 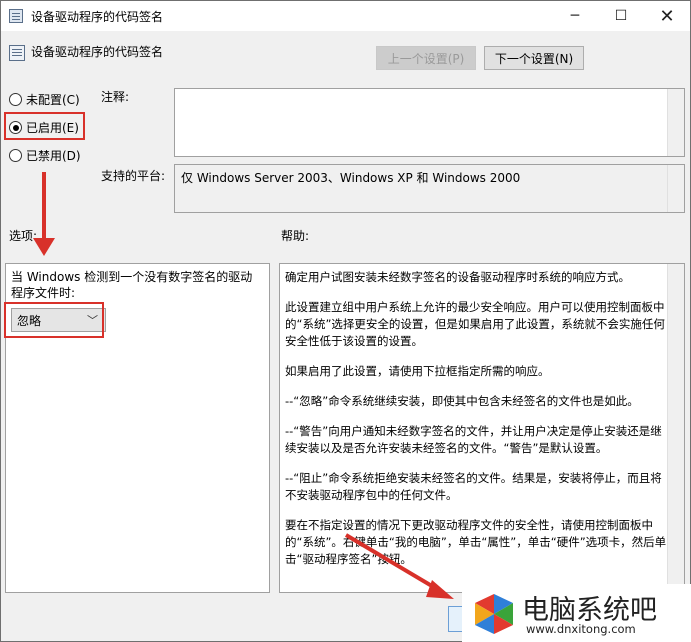 What do you see at coordinates (667, 16) in the screenshot?
I see `close-button: ✕` at bounding box center [667, 16].